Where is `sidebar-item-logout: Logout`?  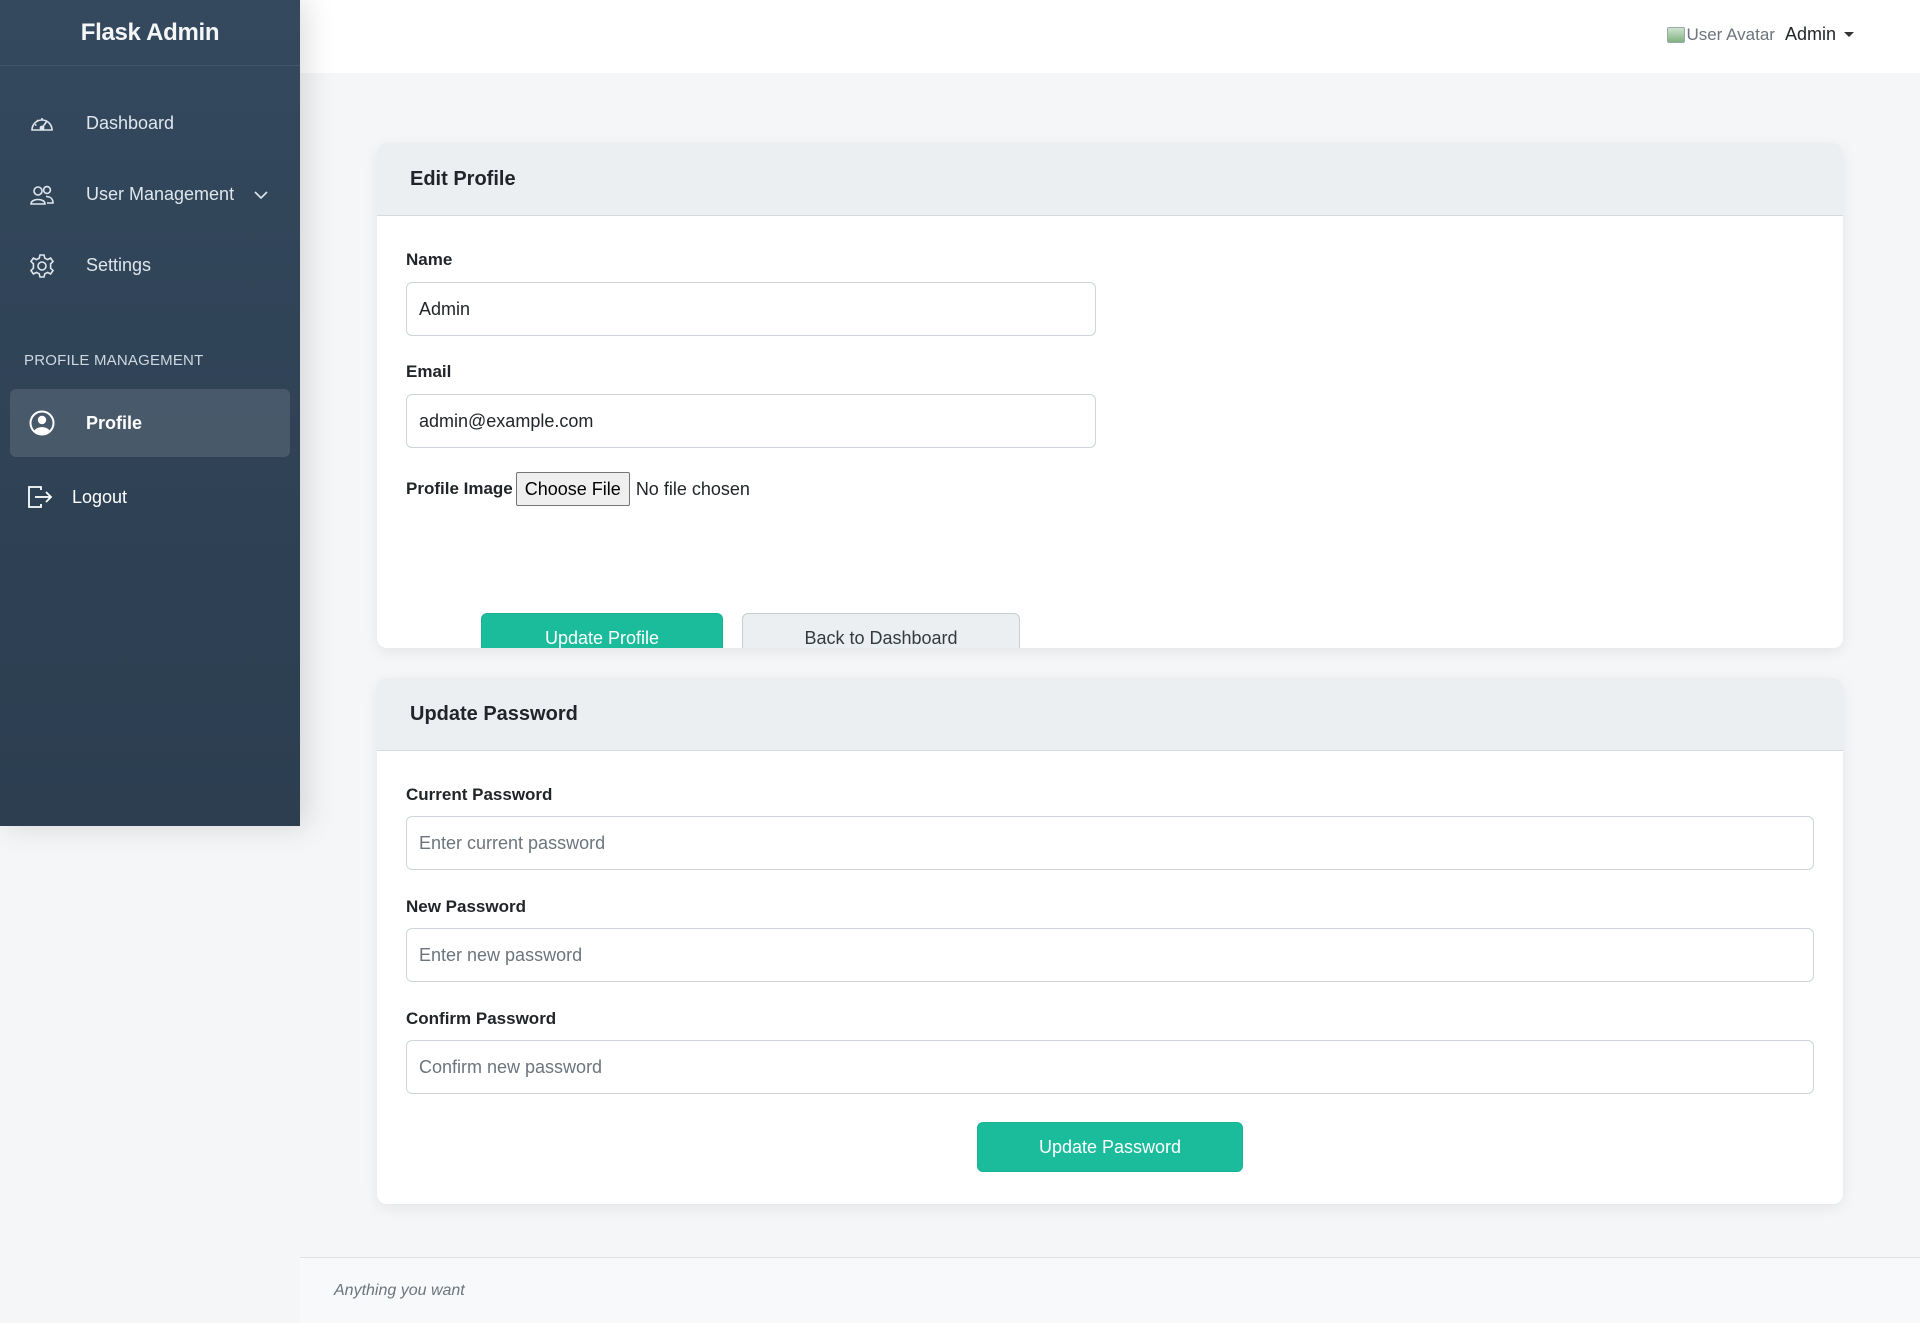
sidebar-item-logout: Logout is located at coordinates (150, 497).